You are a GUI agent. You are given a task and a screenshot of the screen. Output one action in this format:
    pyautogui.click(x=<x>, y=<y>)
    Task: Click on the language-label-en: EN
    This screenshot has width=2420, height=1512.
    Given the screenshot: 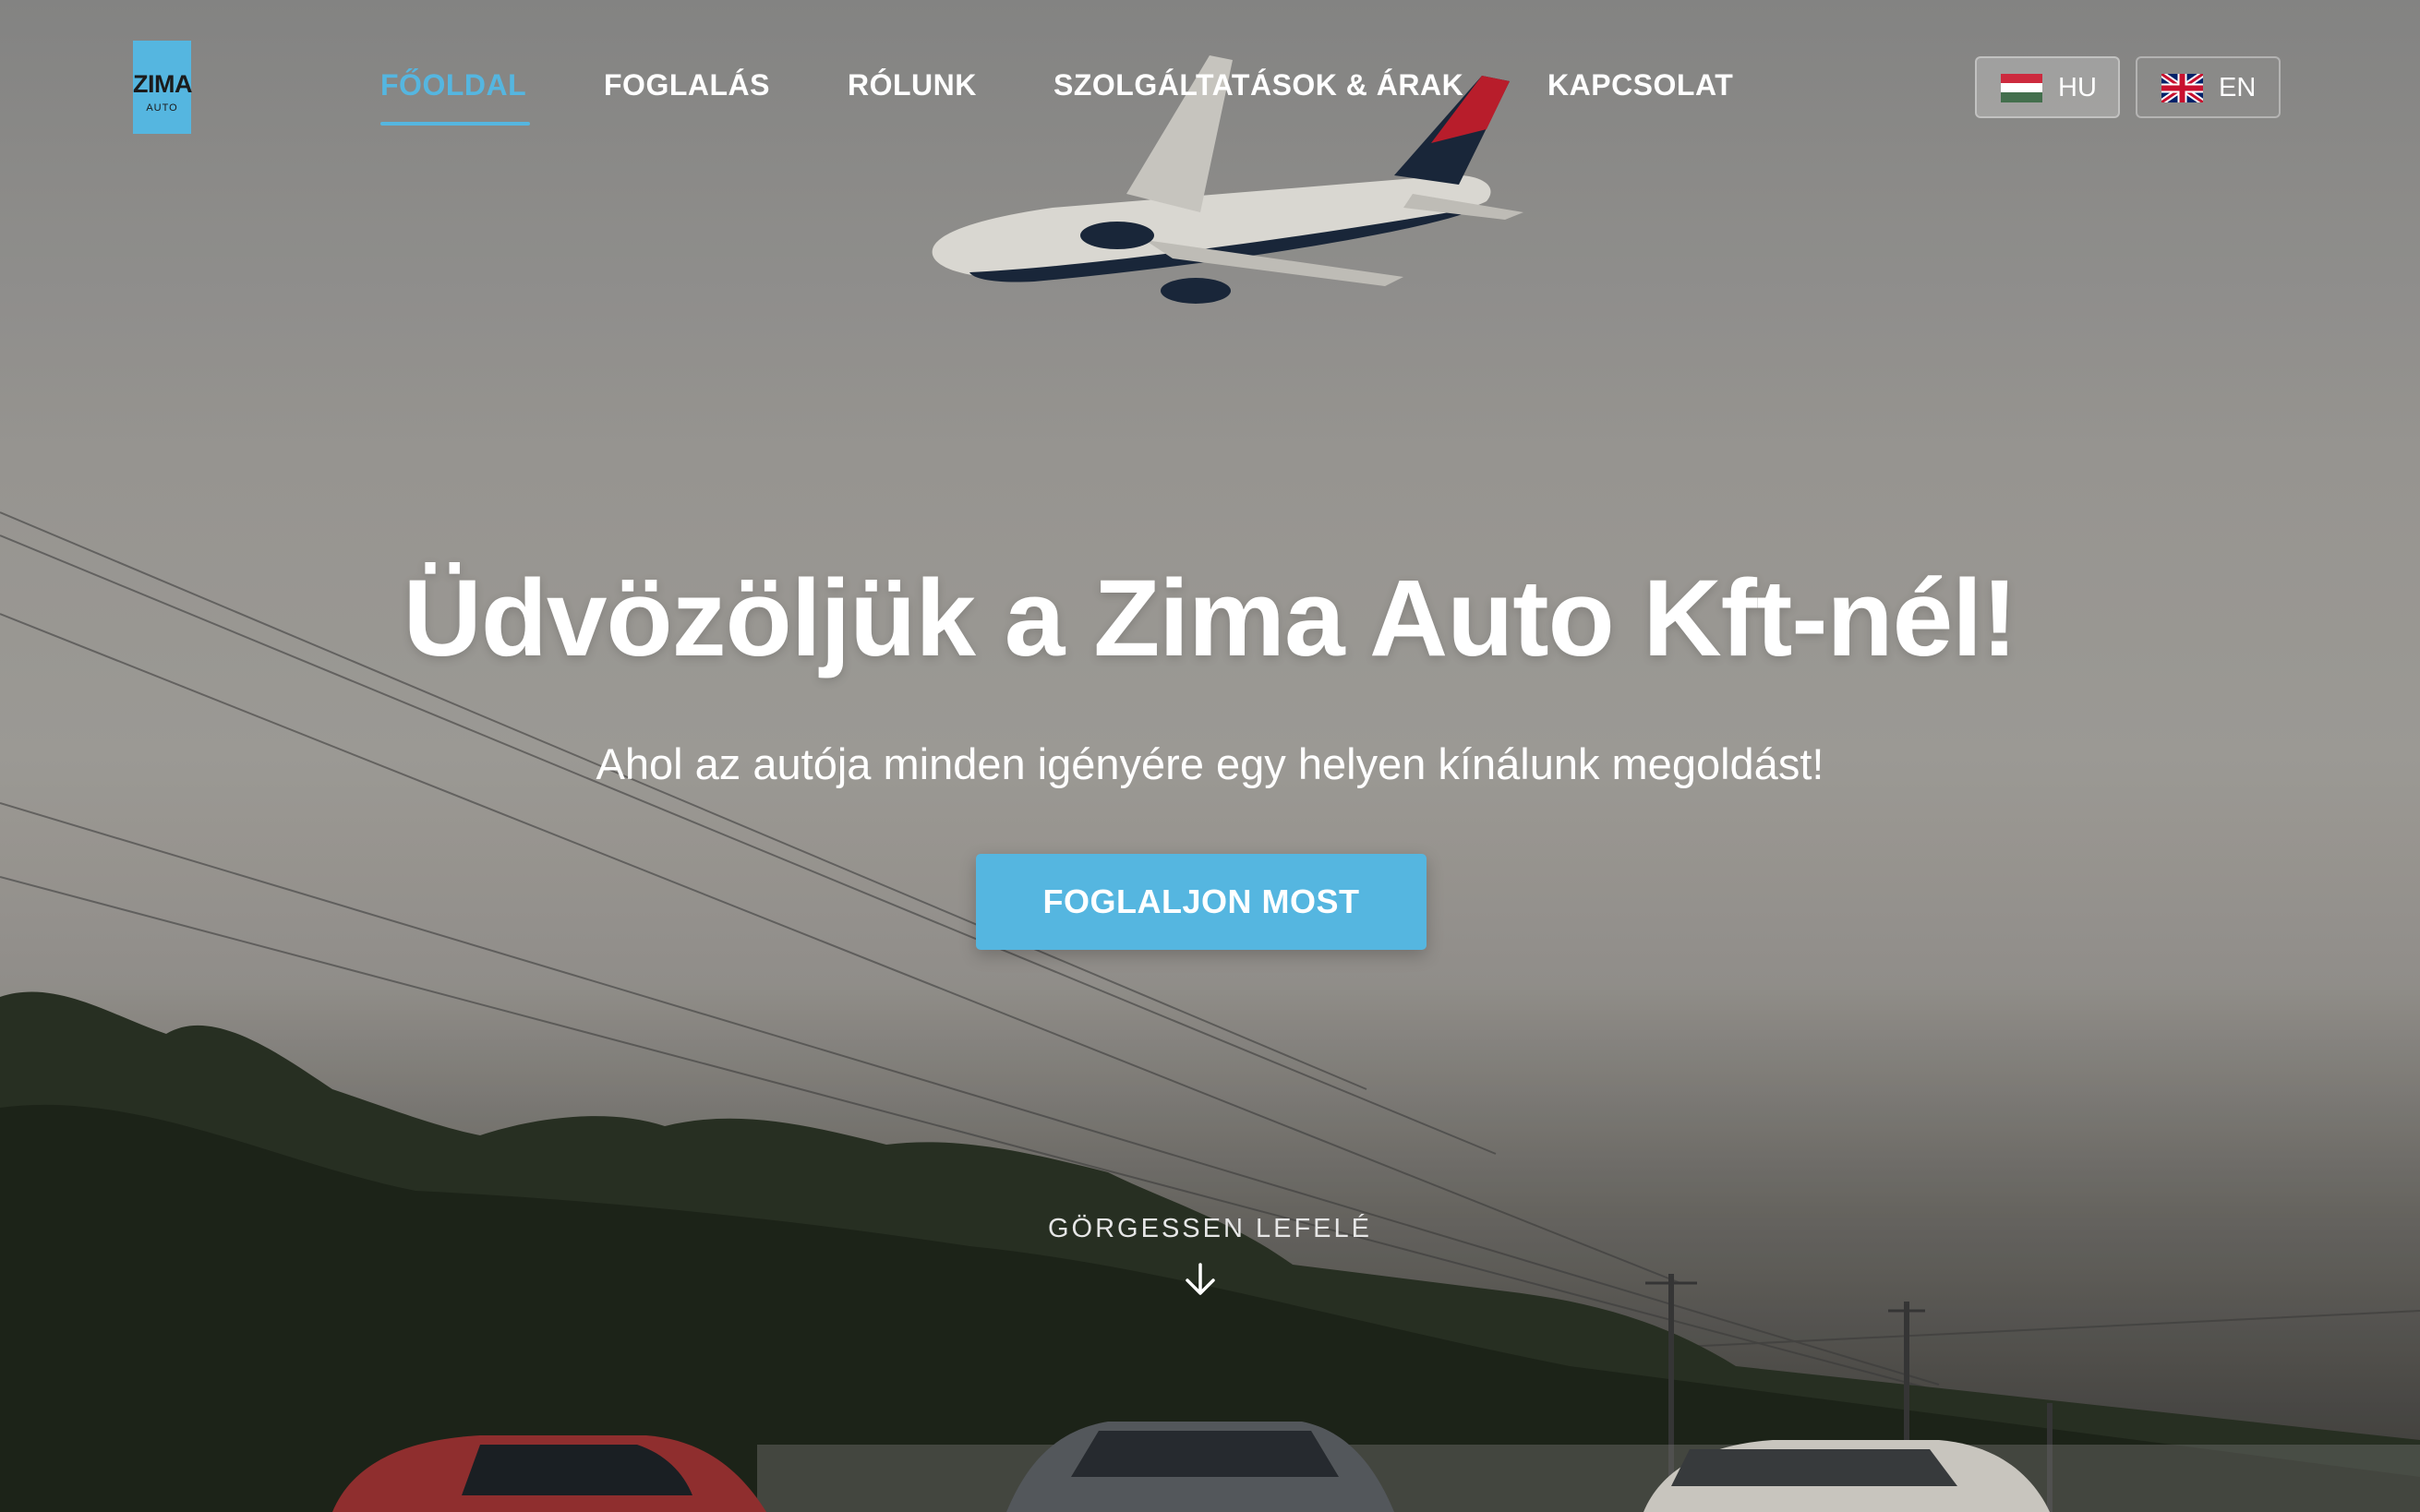 What is the action you would take?
    pyautogui.click(x=2238, y=87)
    